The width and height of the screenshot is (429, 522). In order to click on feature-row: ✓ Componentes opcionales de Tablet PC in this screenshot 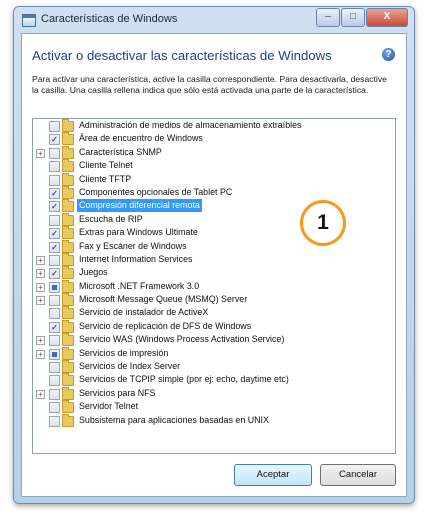, I will do `click(214, 192)`.